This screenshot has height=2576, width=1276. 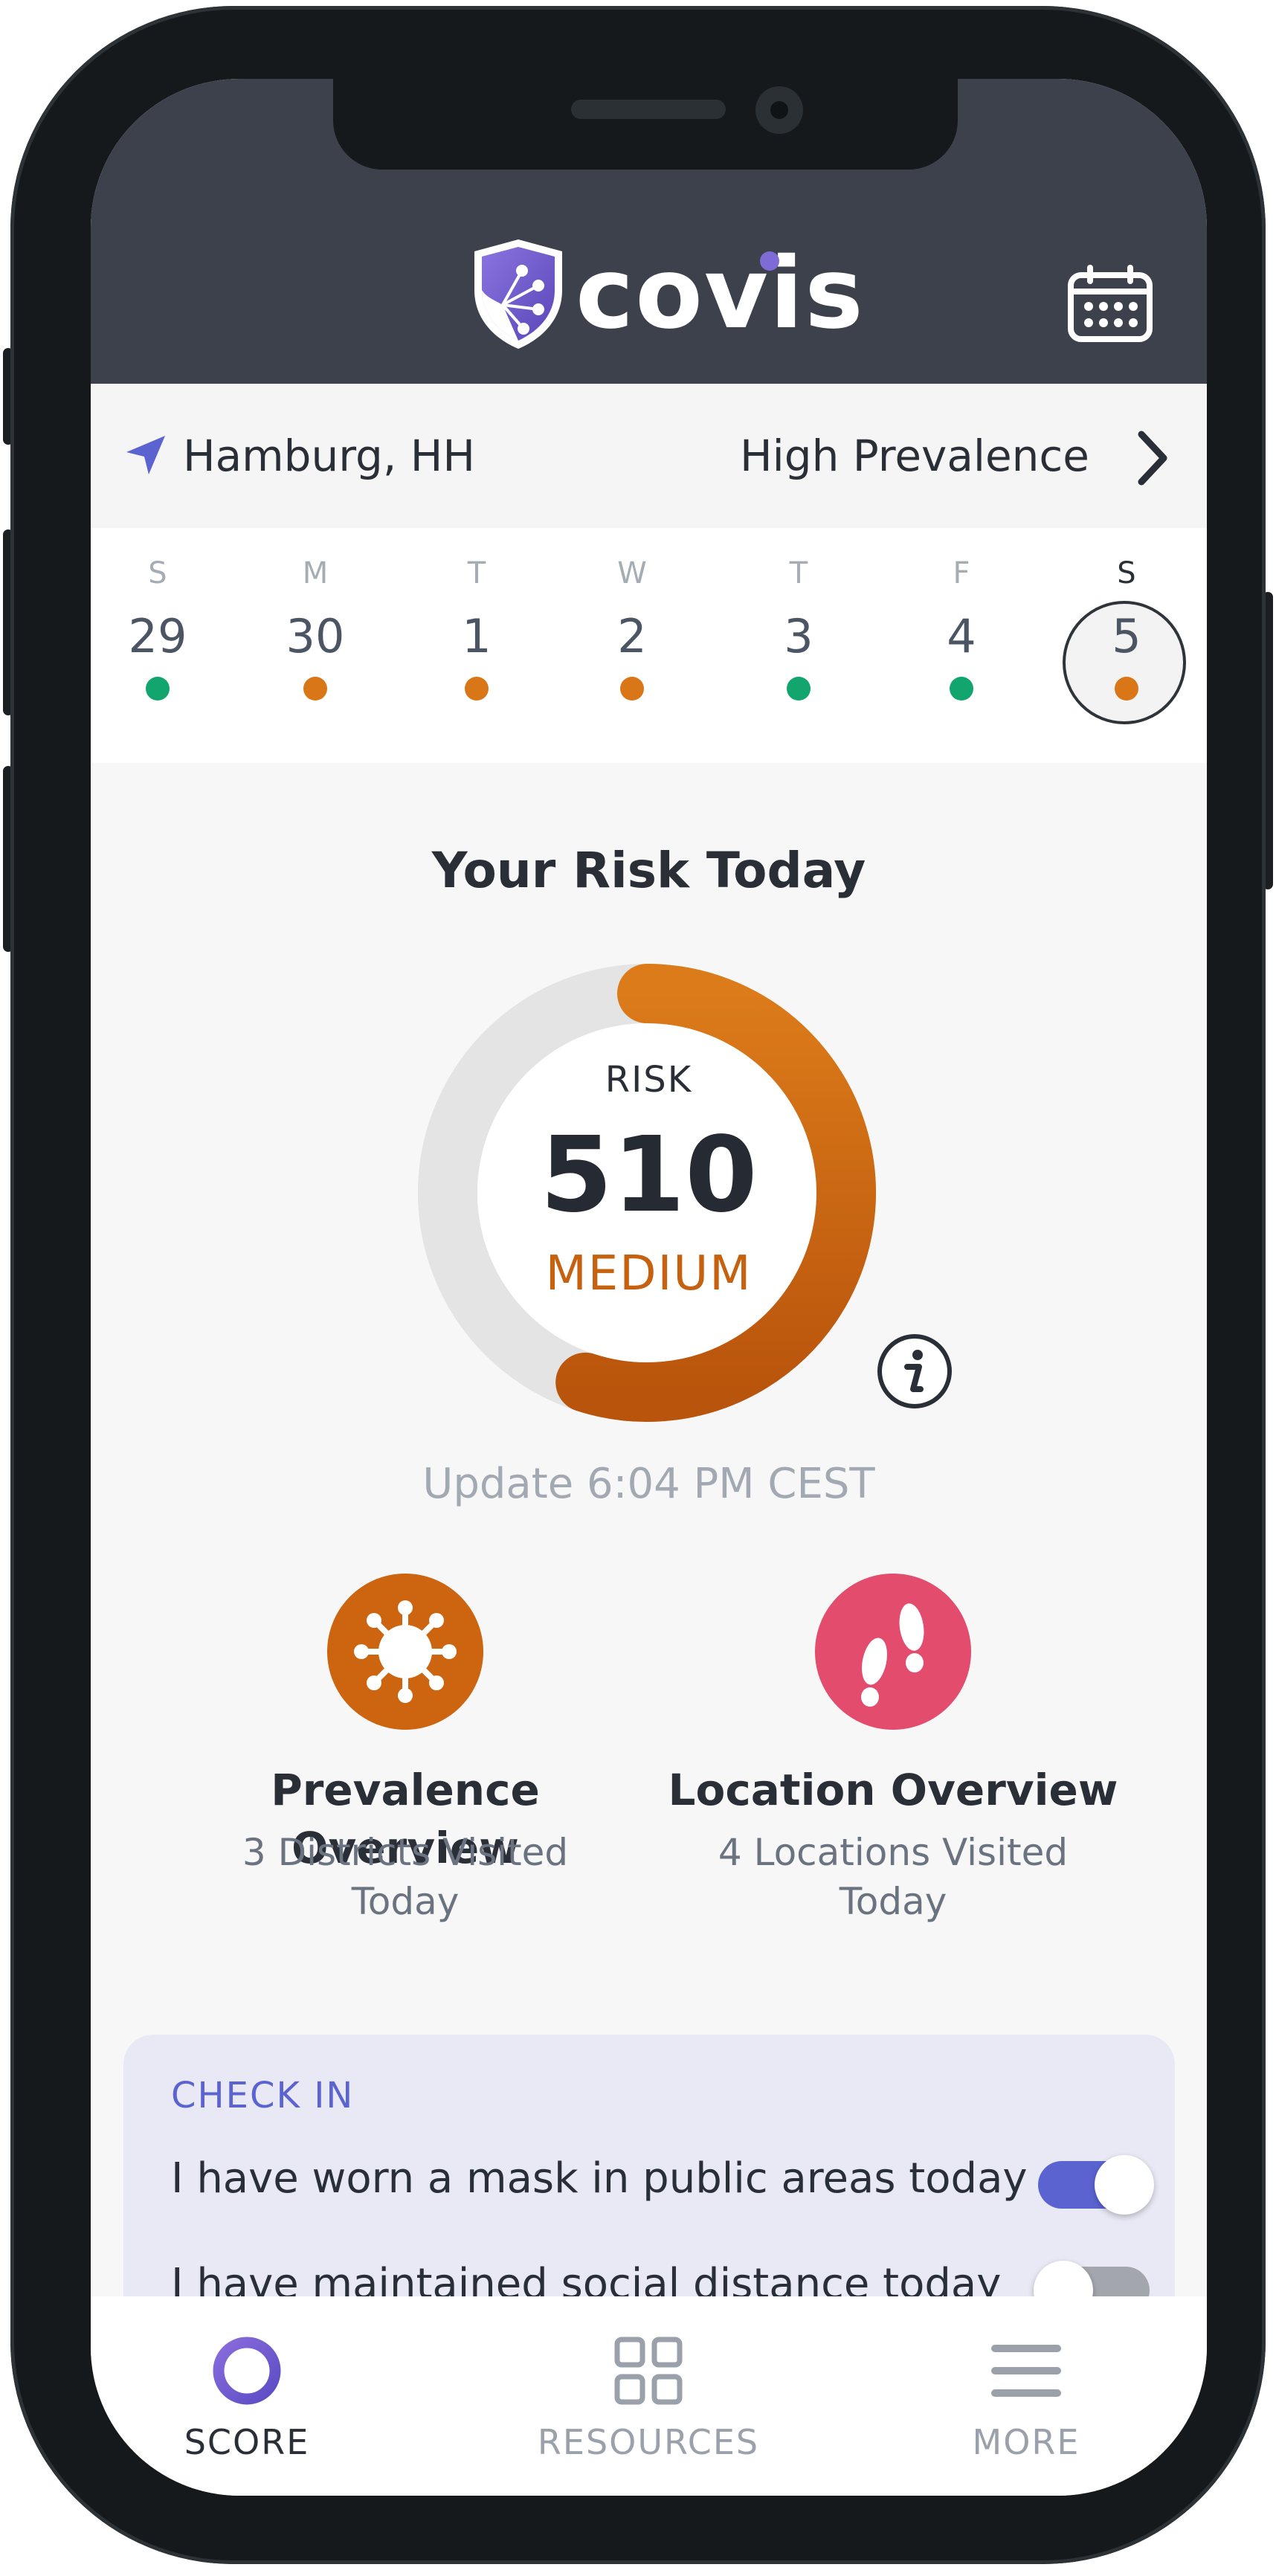 I want to click on day-30: M 30, so click(x=315, y=645).